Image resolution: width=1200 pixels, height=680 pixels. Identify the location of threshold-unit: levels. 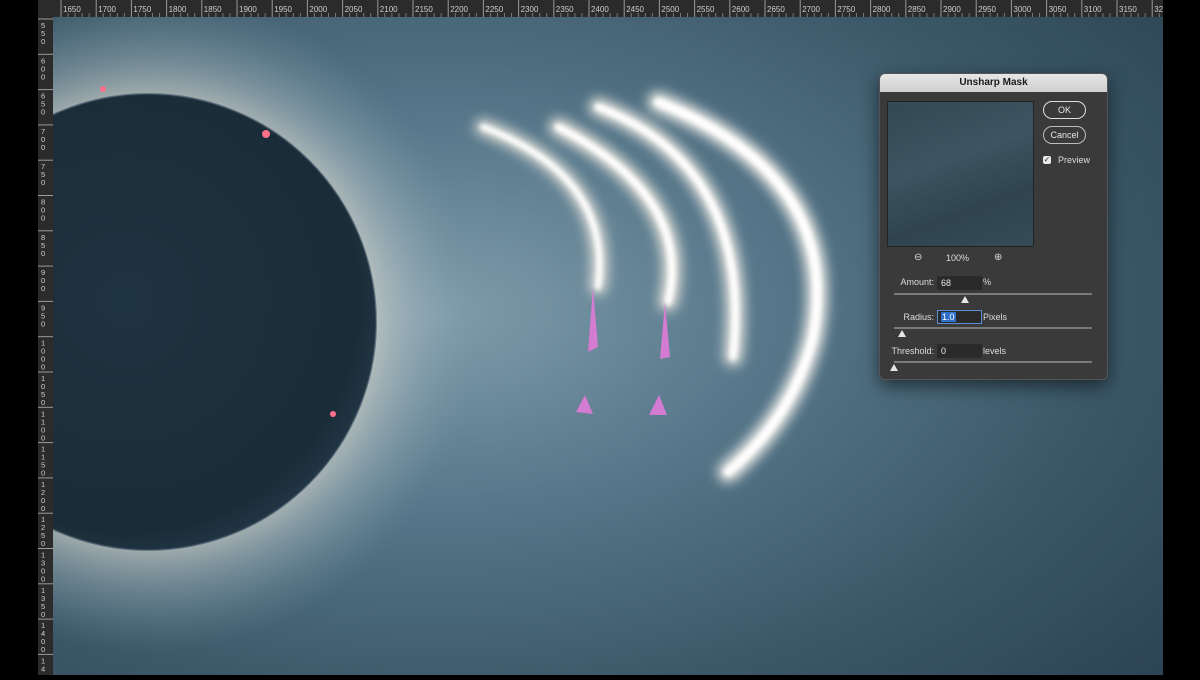
(995, 351).